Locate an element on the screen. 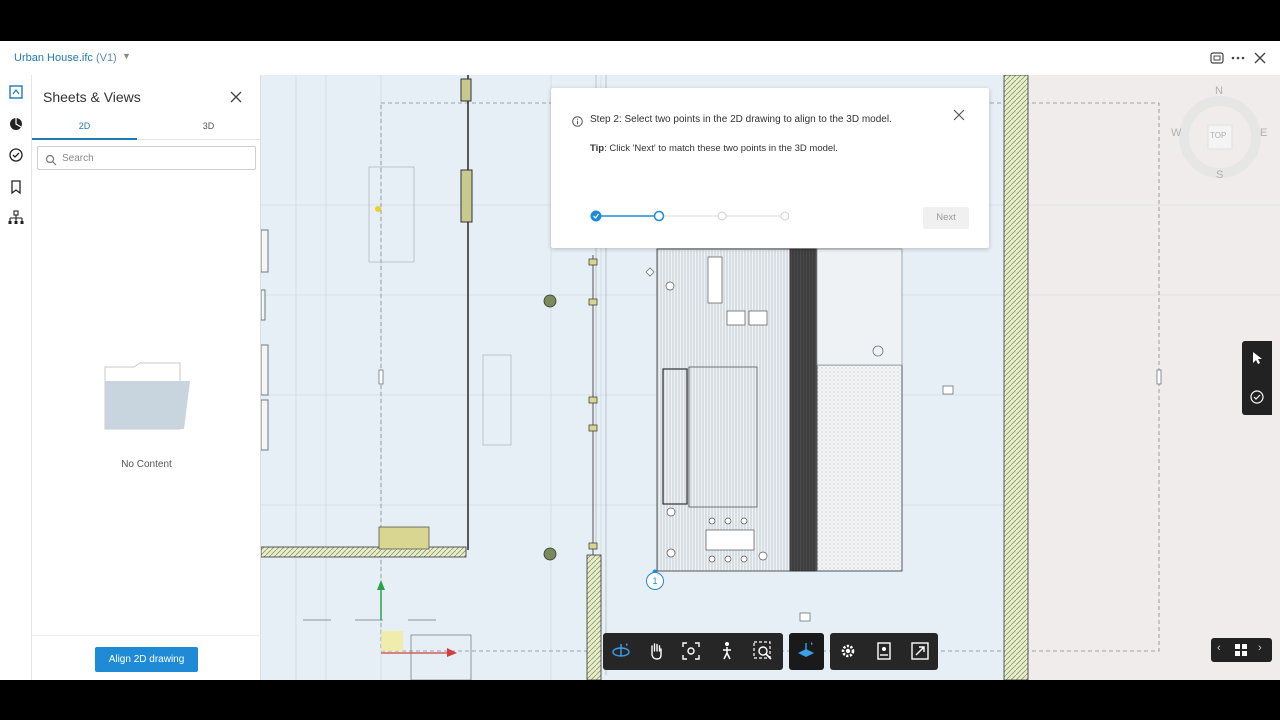 This screenshot has width=1280, height=720. grid-icon is located at coordinates (1241, 652).